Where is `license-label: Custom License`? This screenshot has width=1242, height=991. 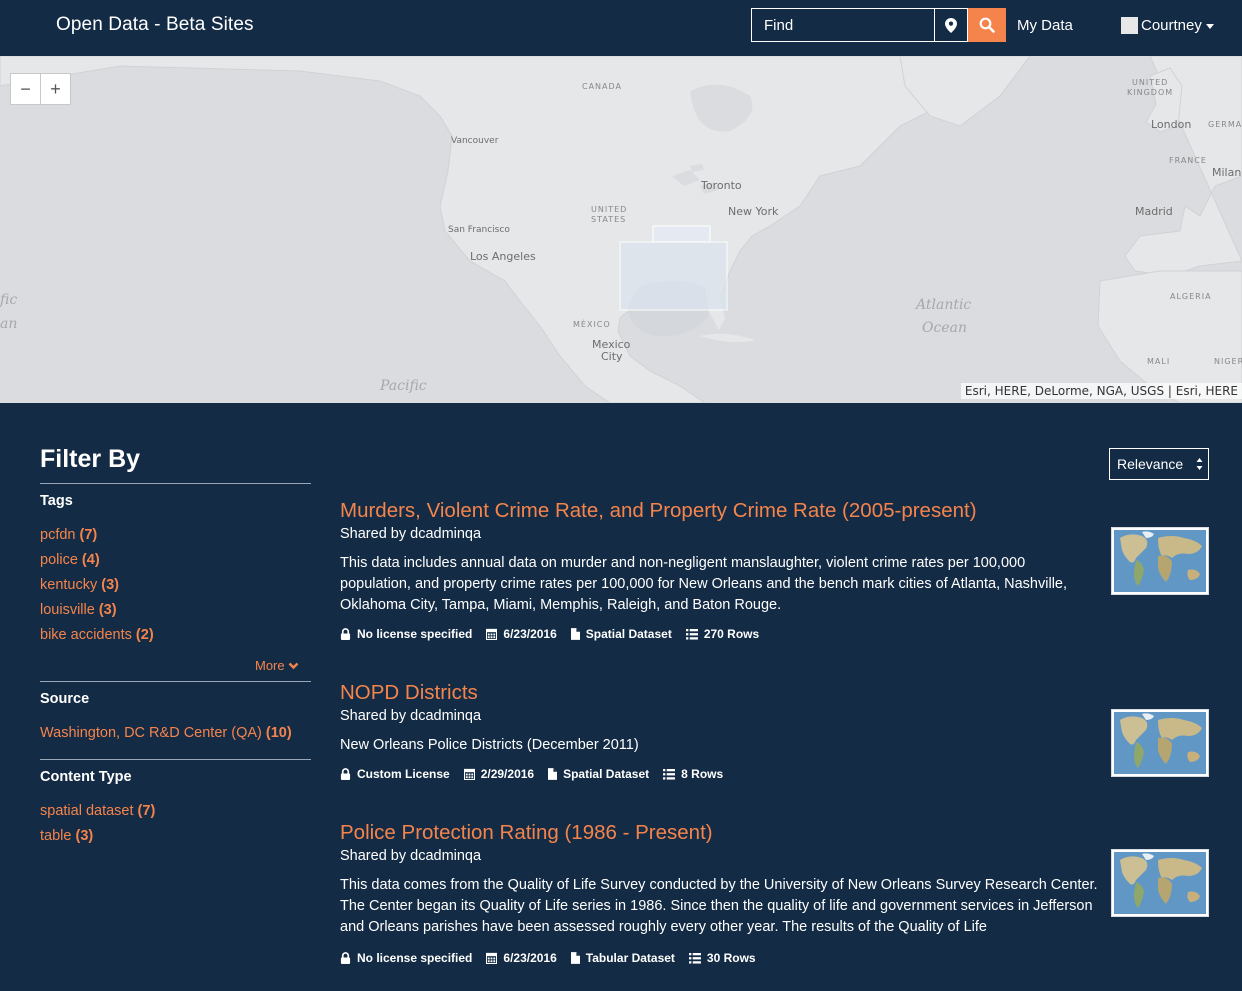
license-label: Custom License is located at coordinates (403, 774).